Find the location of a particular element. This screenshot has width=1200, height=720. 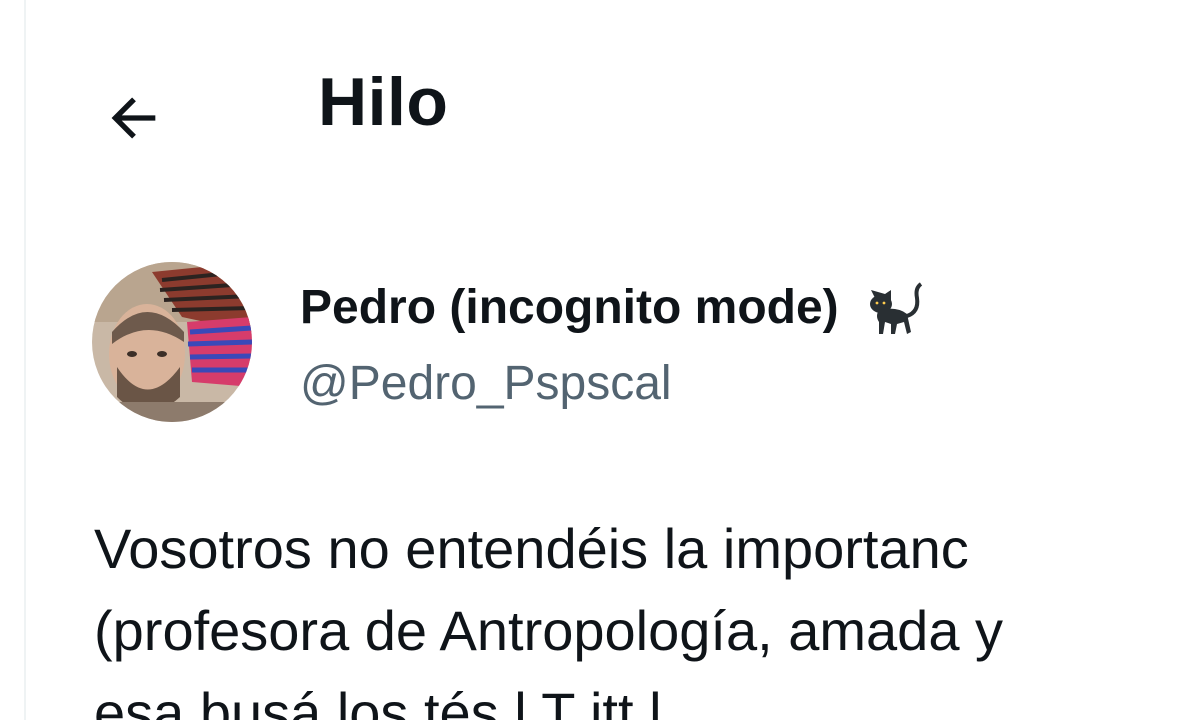

back-button is located at coordinates (134, 118).